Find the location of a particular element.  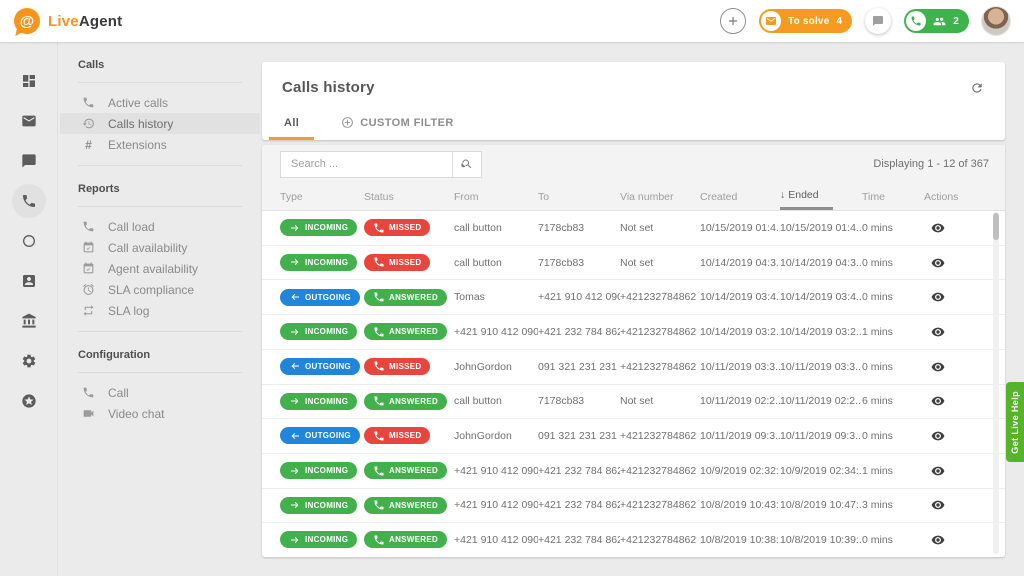

brand-logo: @ LiveAgent is located at coordinates (68, 21).